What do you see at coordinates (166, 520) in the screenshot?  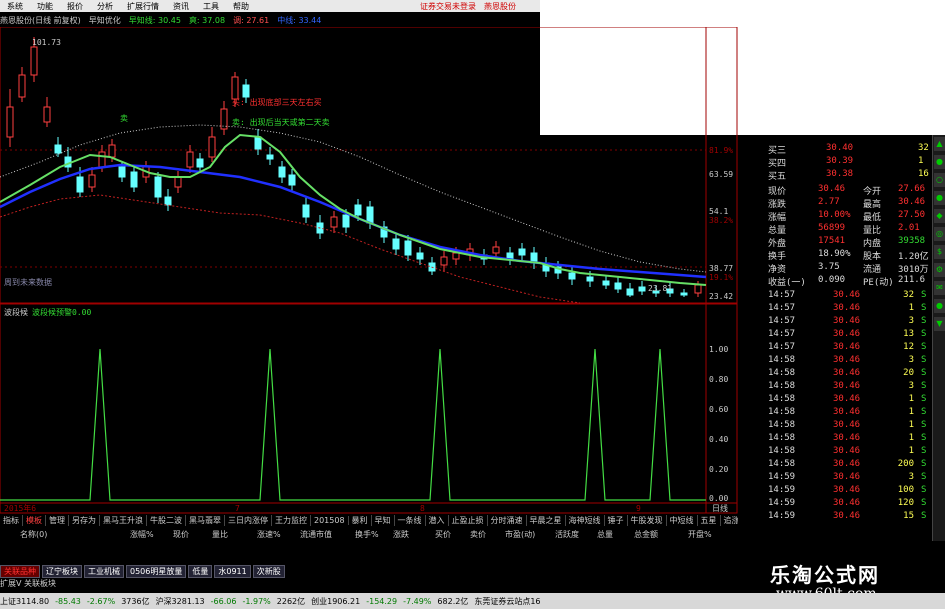 I see `indicator-tab: 牛股二波` at bounding box center [166, 520].